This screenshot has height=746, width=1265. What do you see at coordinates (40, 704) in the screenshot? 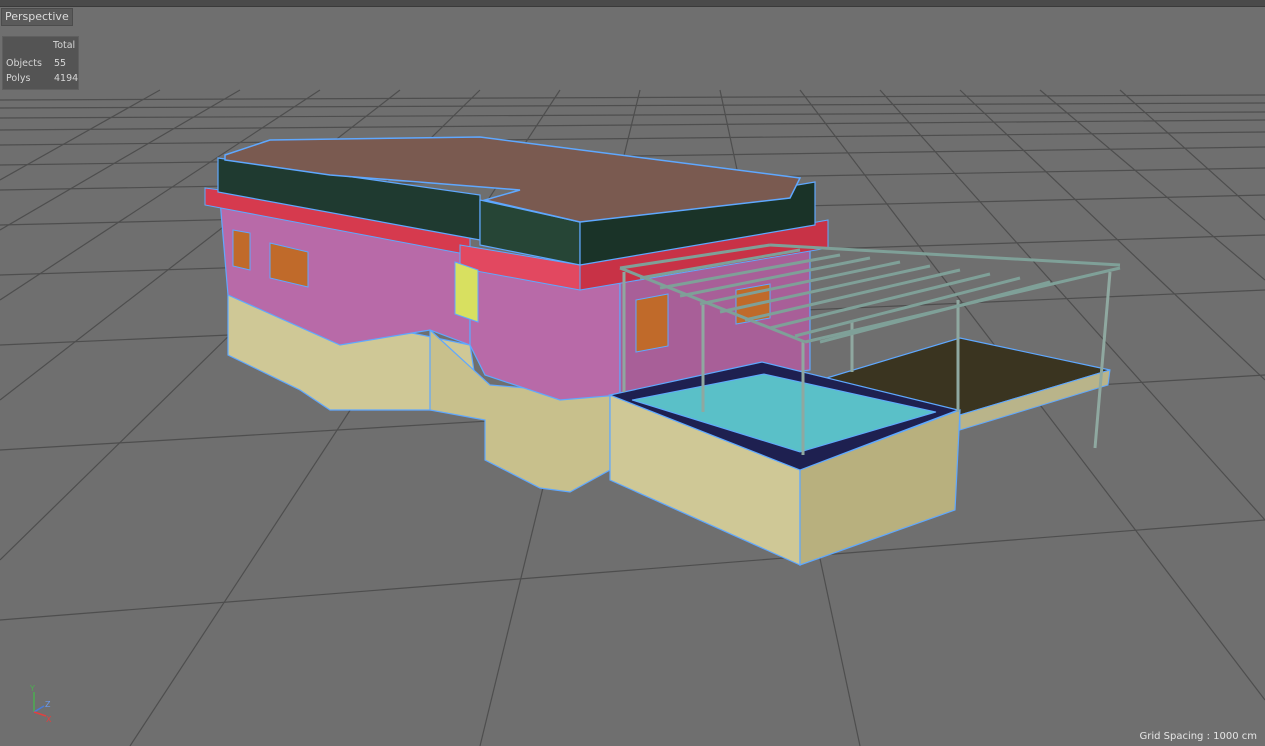
I see `axis-gizmo-icon: Y Z X` at bounding box center [40, 704].